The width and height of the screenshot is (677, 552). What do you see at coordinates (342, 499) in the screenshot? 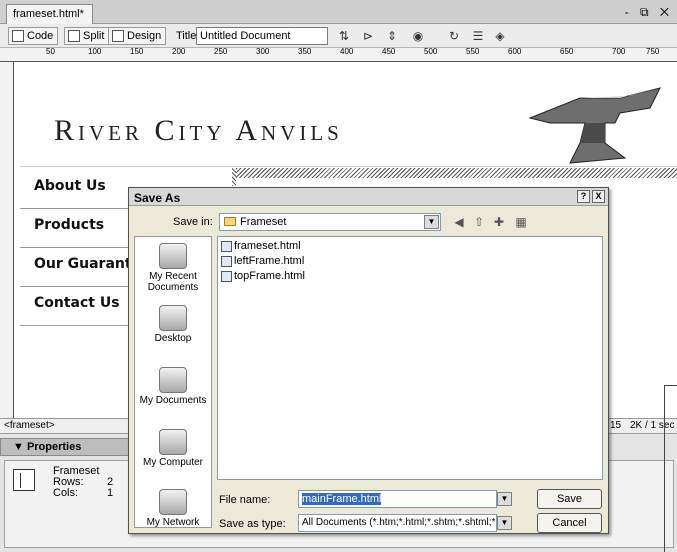
I see `file-name-value: mainFrame.html` at bounding box center [342, 499].